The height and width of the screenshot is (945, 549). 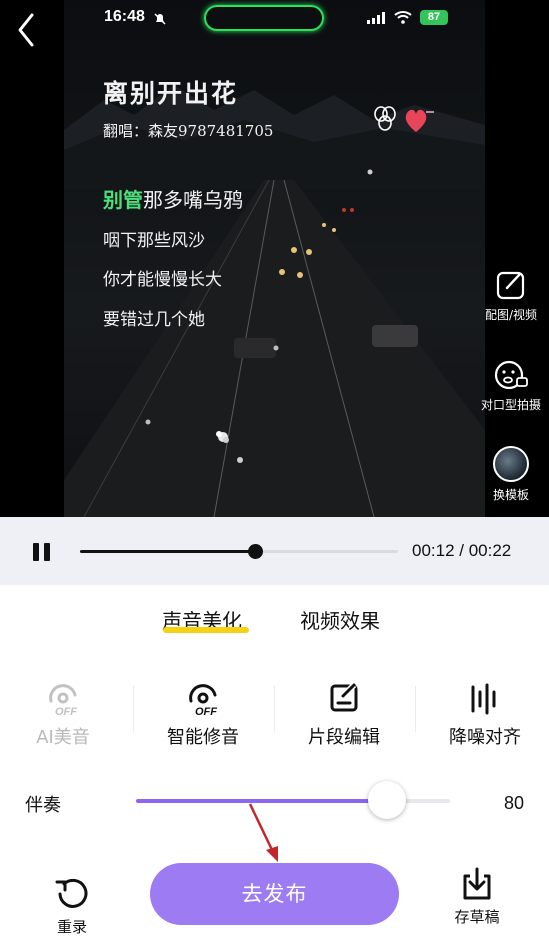 I want to click on heart-sticker-icon, so click(x=419, y=120).